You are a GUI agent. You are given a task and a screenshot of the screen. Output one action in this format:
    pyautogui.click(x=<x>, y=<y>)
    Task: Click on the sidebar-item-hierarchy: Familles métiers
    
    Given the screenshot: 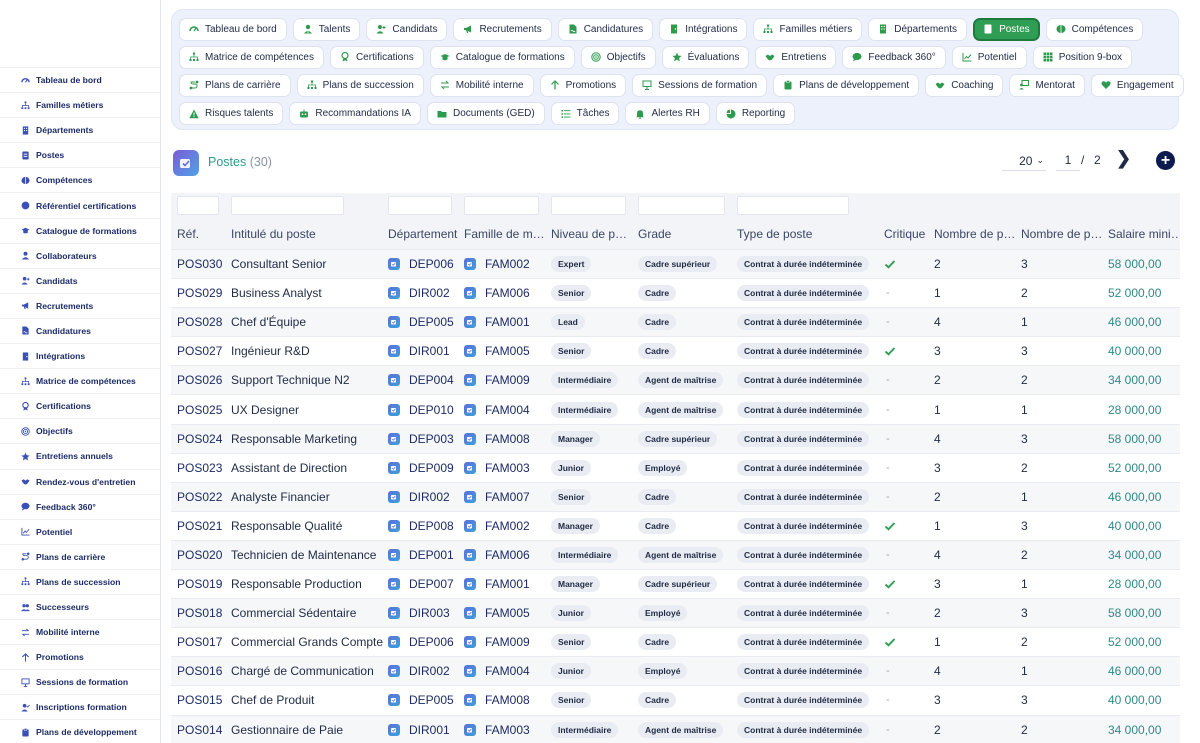 What is the action you would take?
    pyautogui.click(x=80, y=106)
    